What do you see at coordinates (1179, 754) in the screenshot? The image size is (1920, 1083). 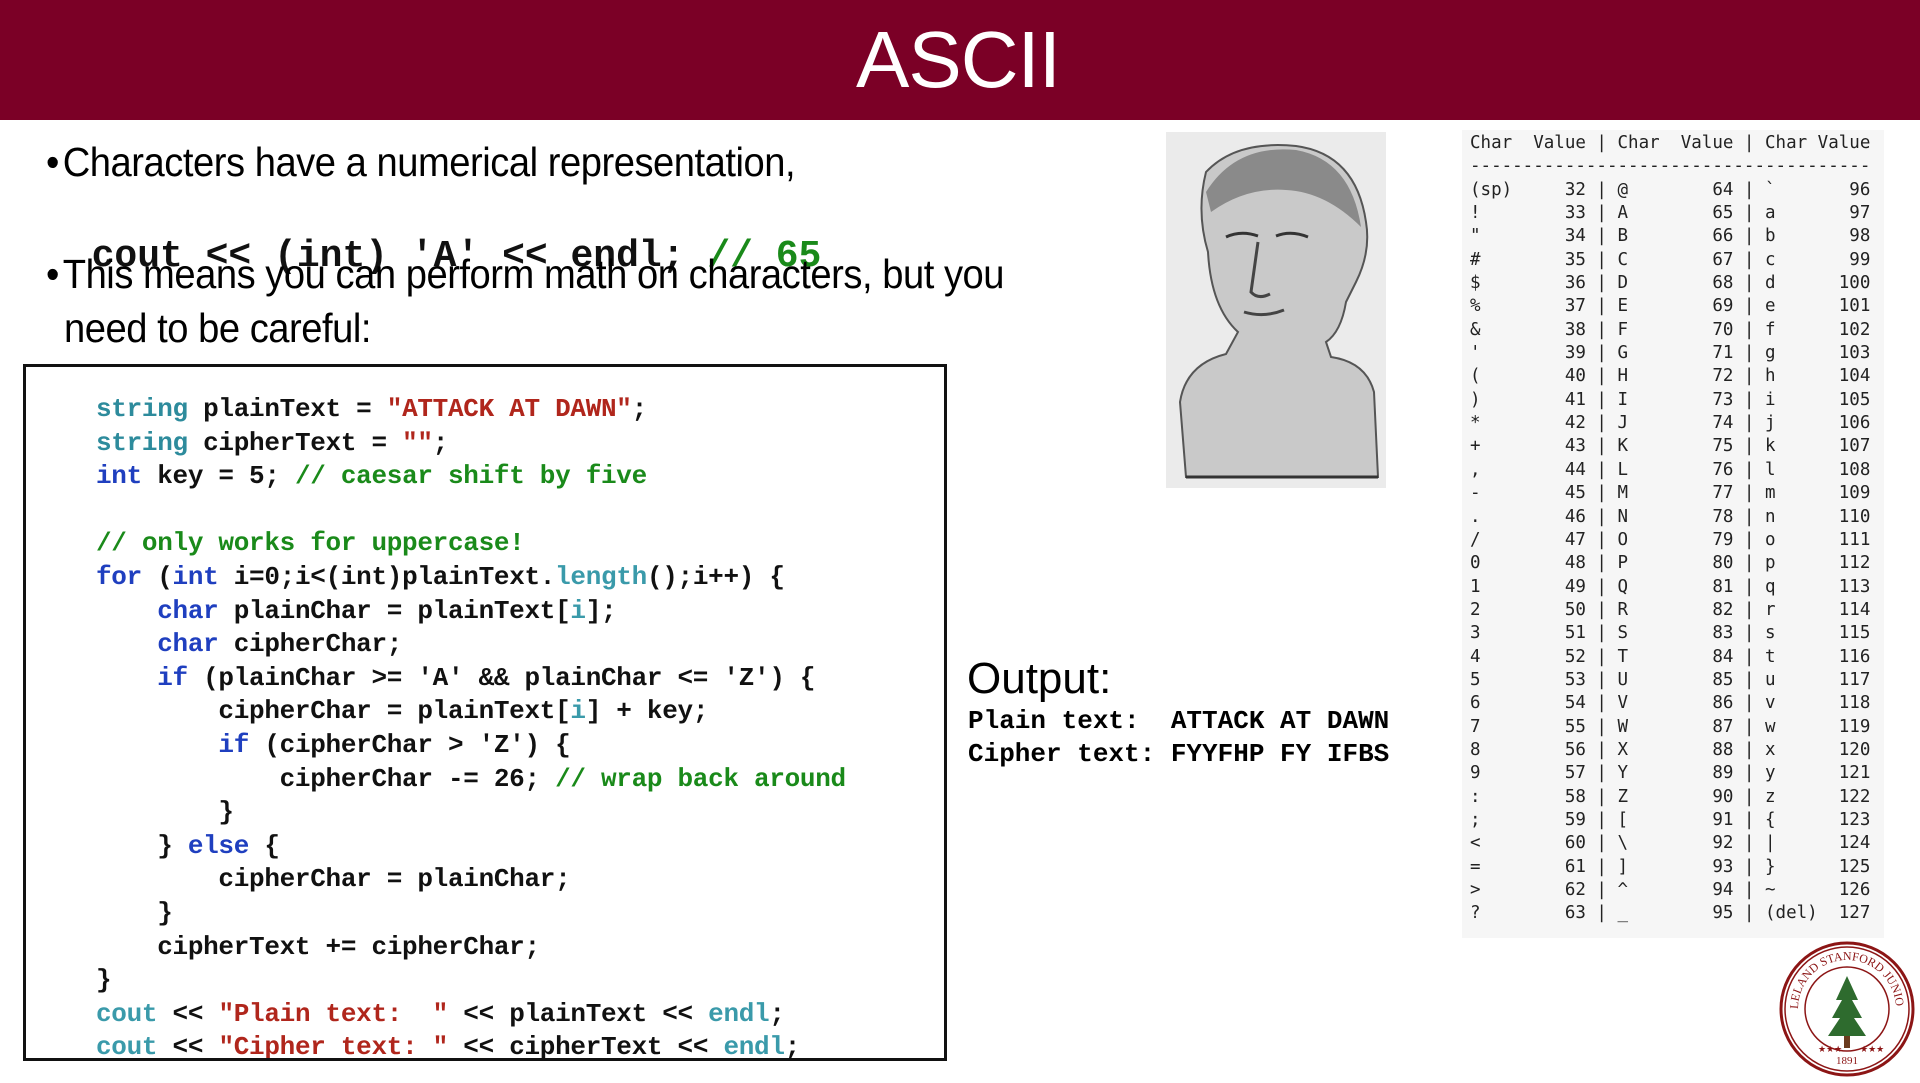 I see `output-cipher-line: Cipher text: FYYFHP FY IFBS` at bounding box center [1179, 754].